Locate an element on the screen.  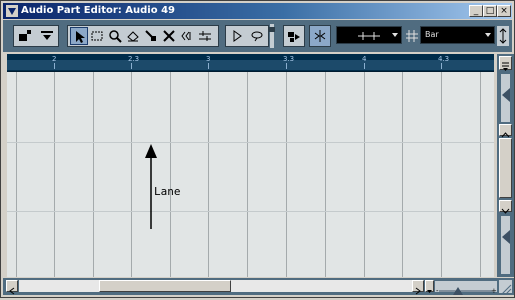
glue-tool-button is located at coordinates (187, 36).